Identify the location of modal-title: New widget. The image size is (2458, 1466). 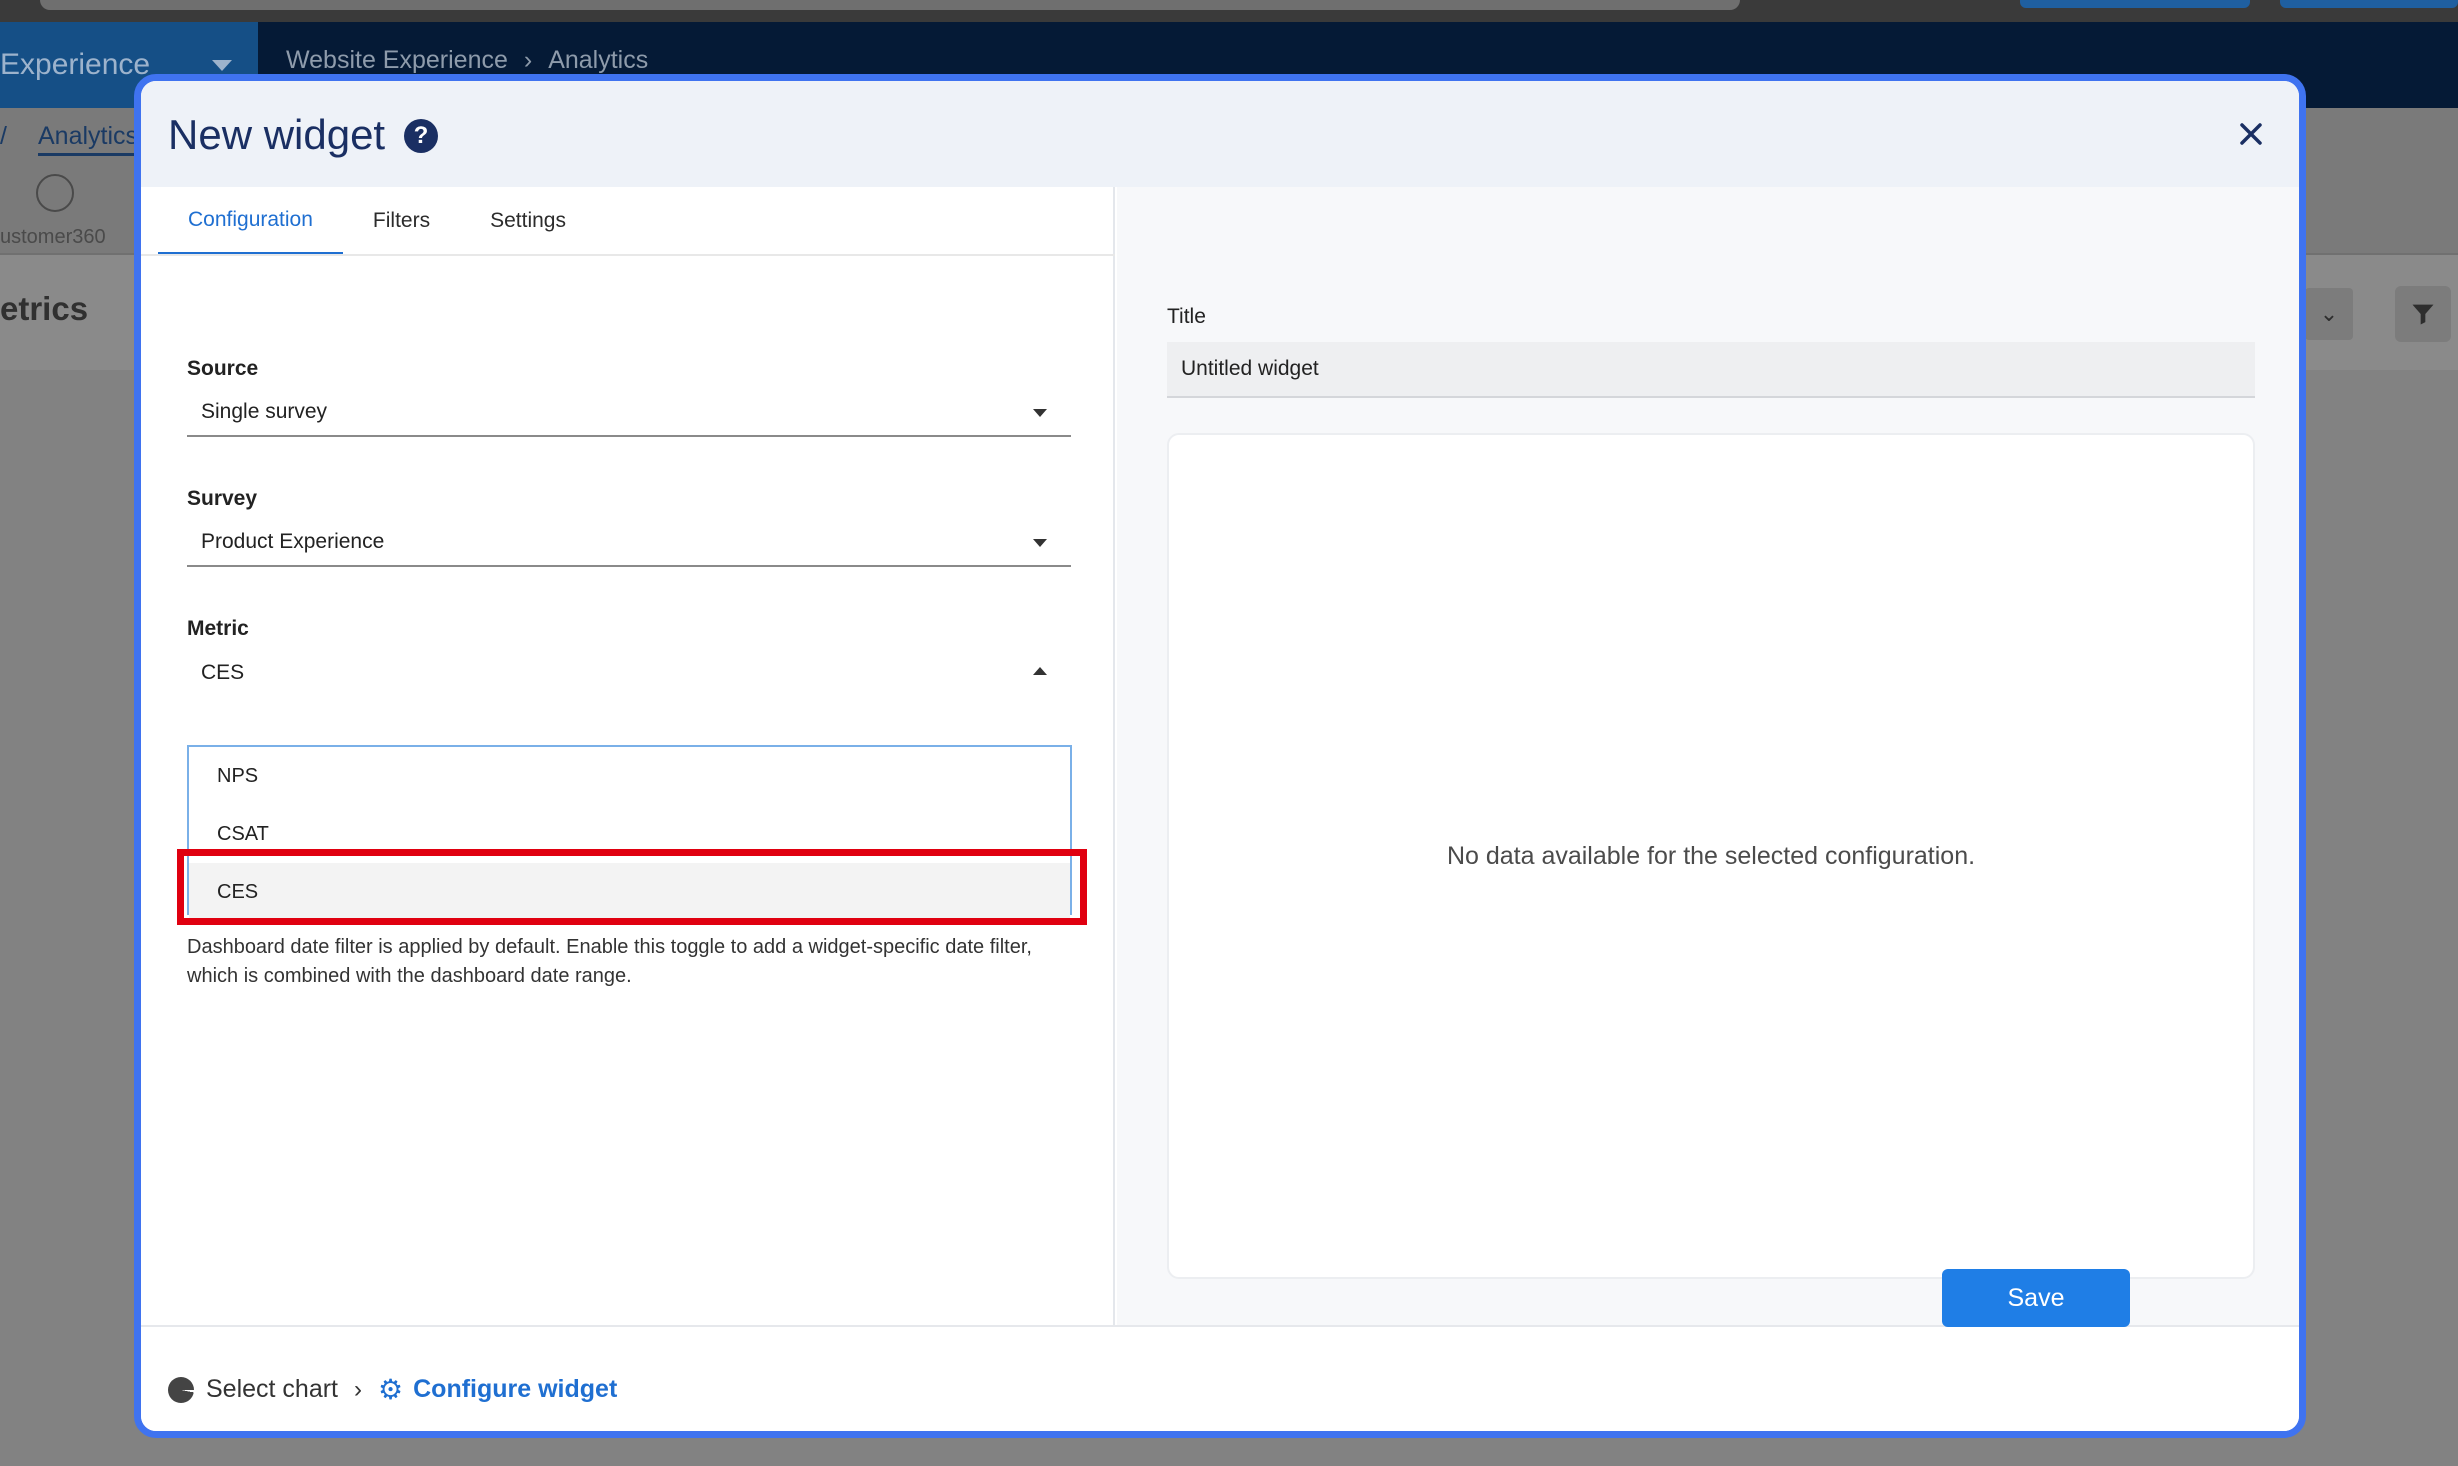
(277, 134).